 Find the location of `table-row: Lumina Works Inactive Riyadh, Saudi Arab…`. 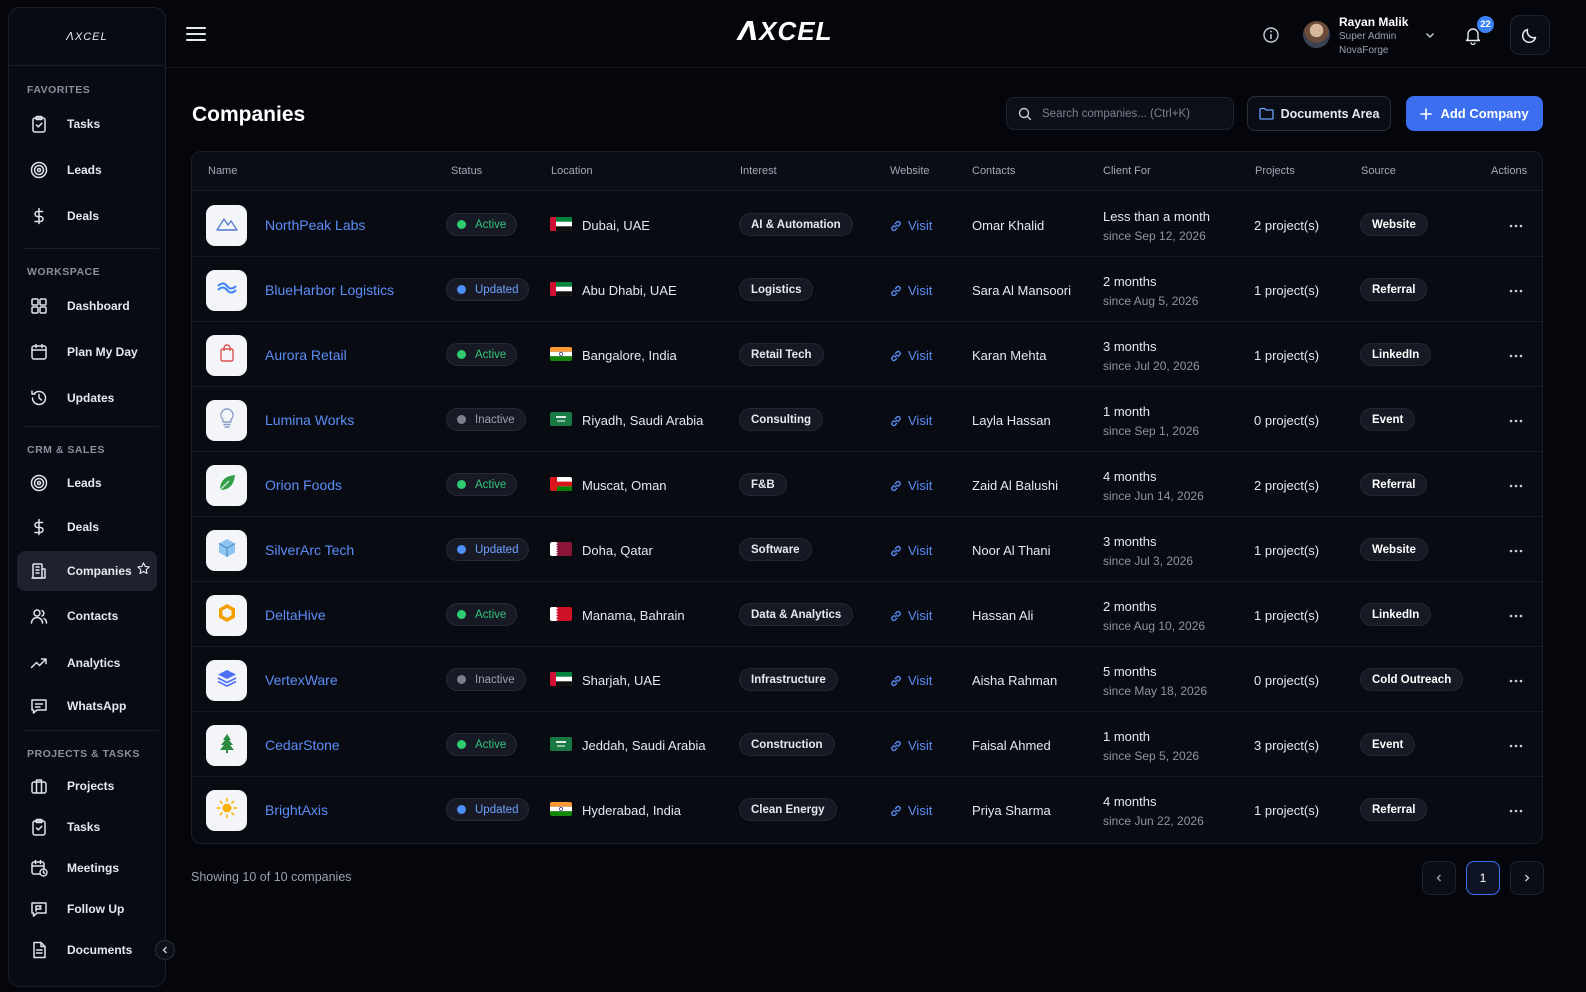

table-row: Lumina Works Inactive Riyadh, Saudi Arab… is located at coordinates (867, 419).